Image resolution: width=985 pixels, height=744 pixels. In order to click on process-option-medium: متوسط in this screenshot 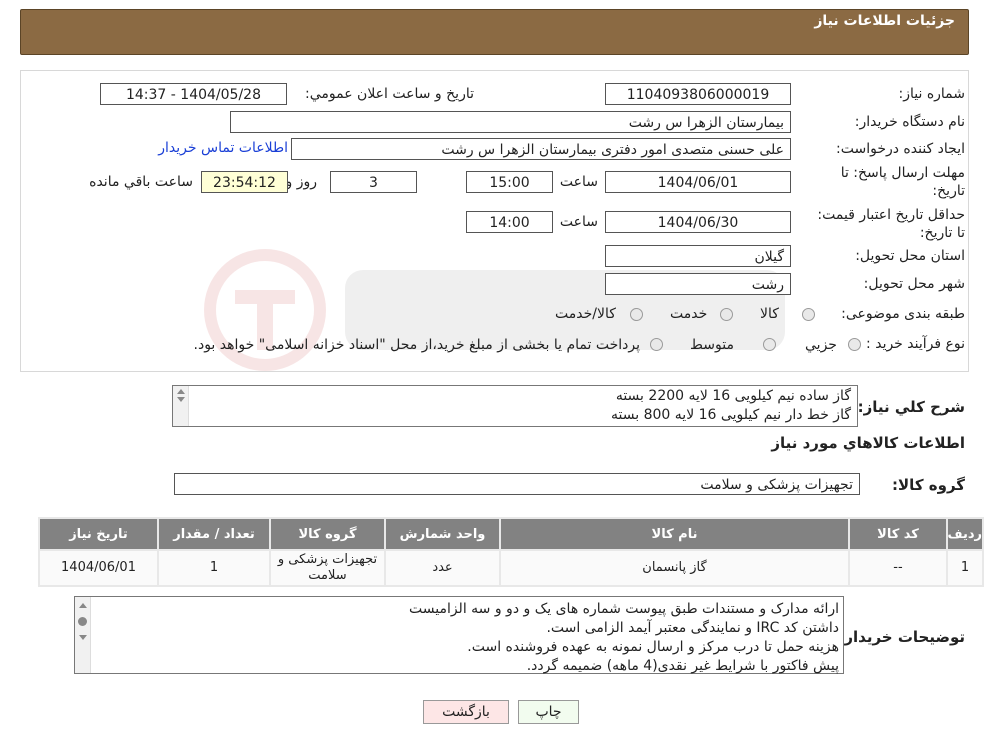, I will do `click(712, 345)`.